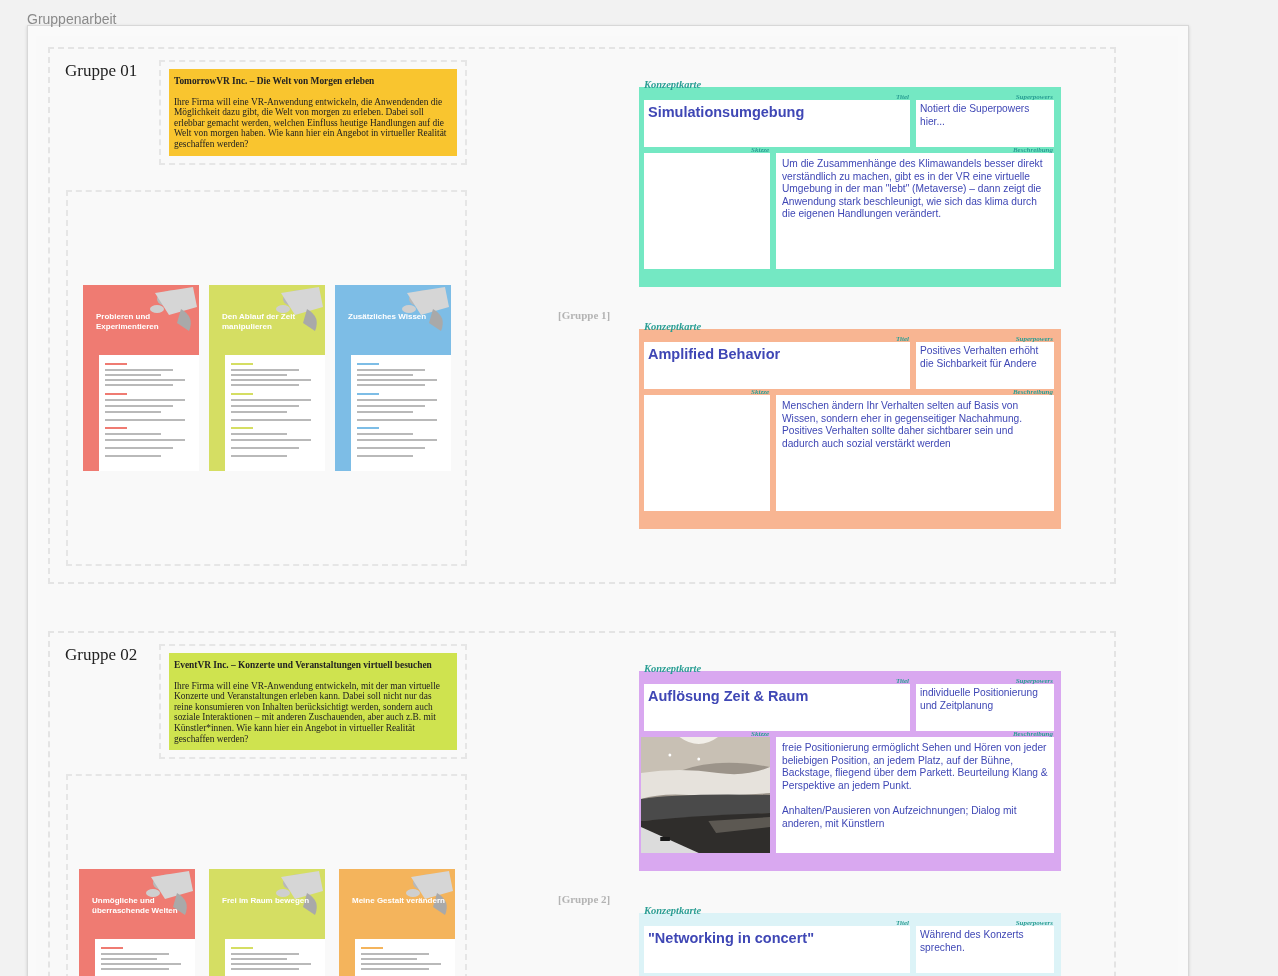 The width and height of the screenshot is (1278, 976). I want to click on title-field: Amplified Behavior, so click(777, 365).